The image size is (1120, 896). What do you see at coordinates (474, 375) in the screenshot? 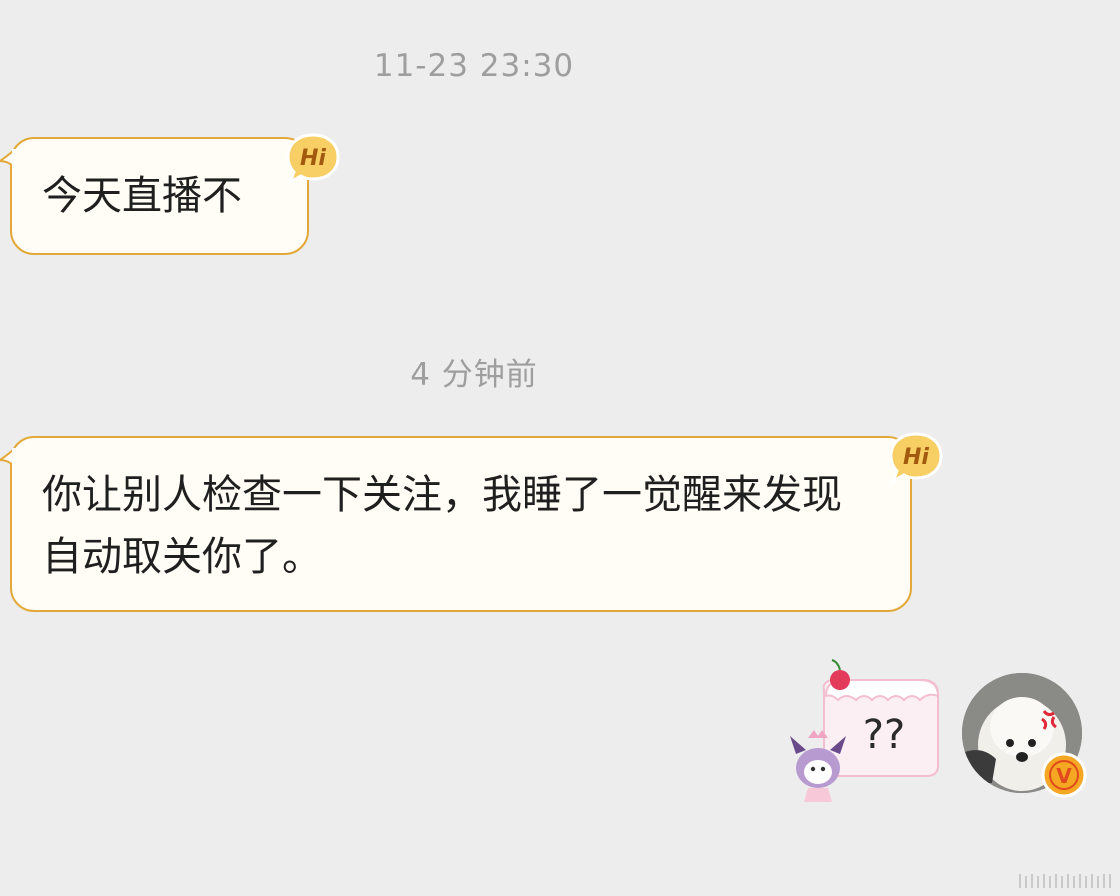
I see `message-timestamp: 4 分钟前` at bounding box center [474, 375].